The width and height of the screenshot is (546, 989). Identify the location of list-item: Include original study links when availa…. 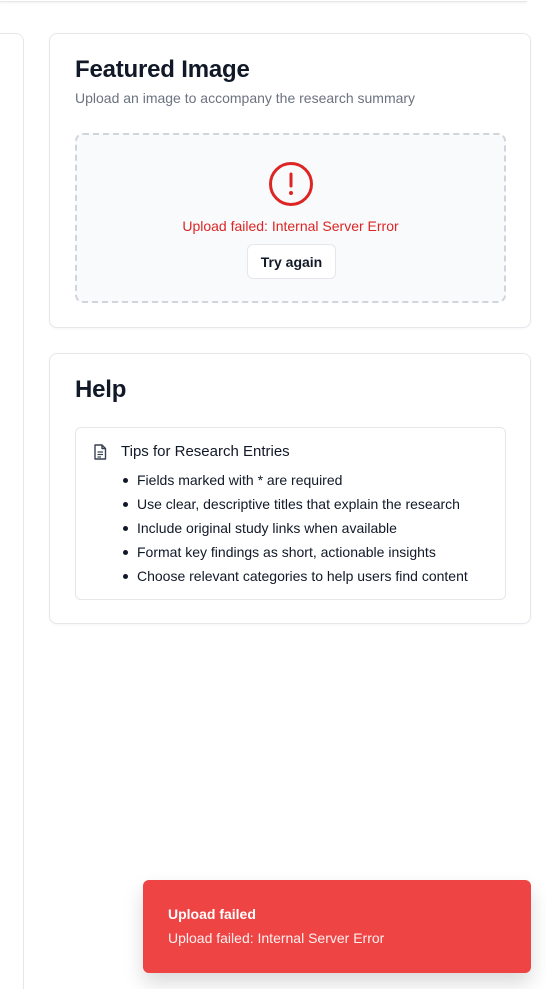
(294, 528).